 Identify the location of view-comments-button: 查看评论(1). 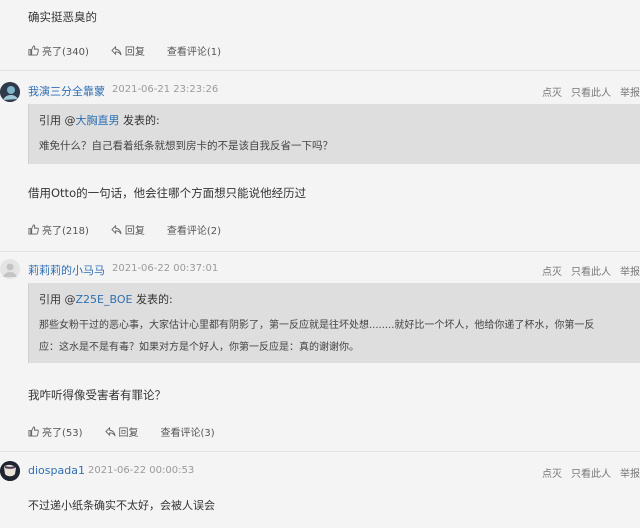
(194, 50).